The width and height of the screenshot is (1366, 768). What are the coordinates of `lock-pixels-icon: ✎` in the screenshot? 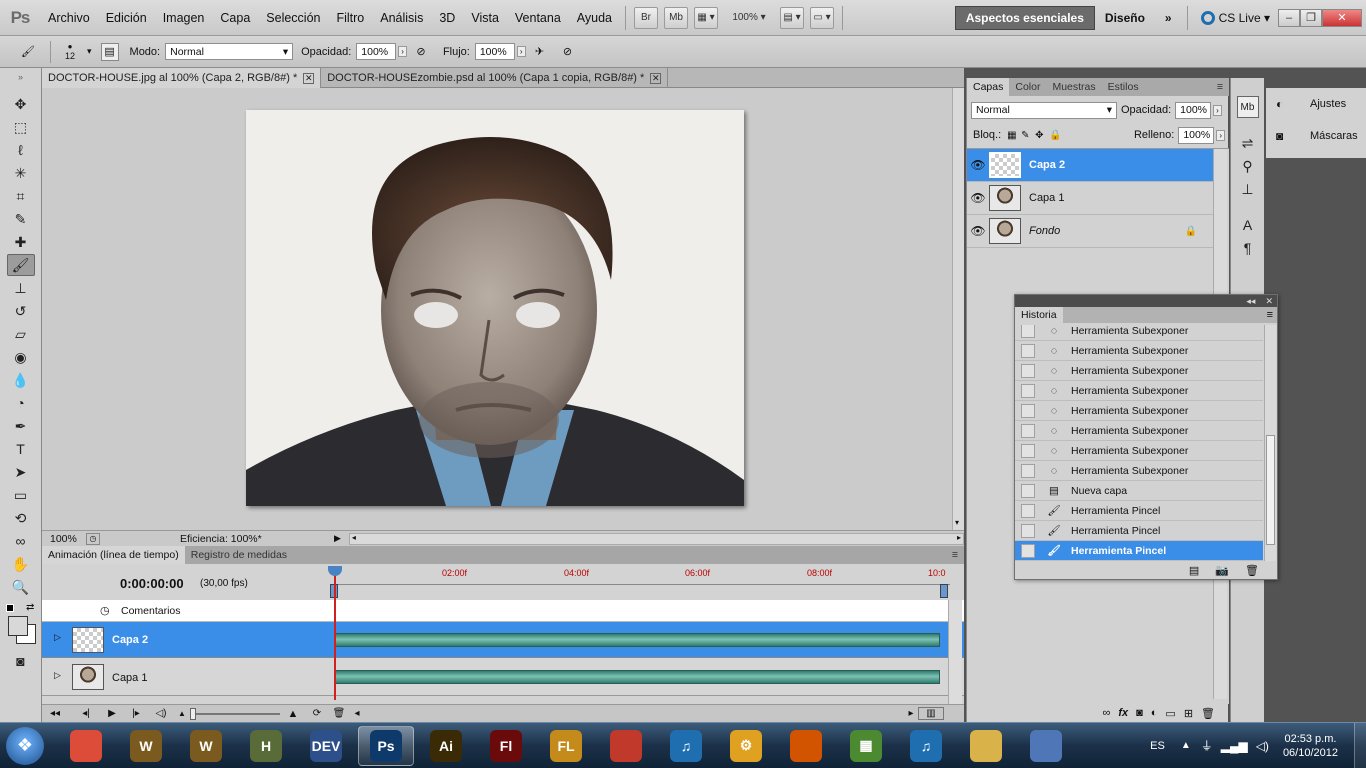 It's located at (1028, 135).